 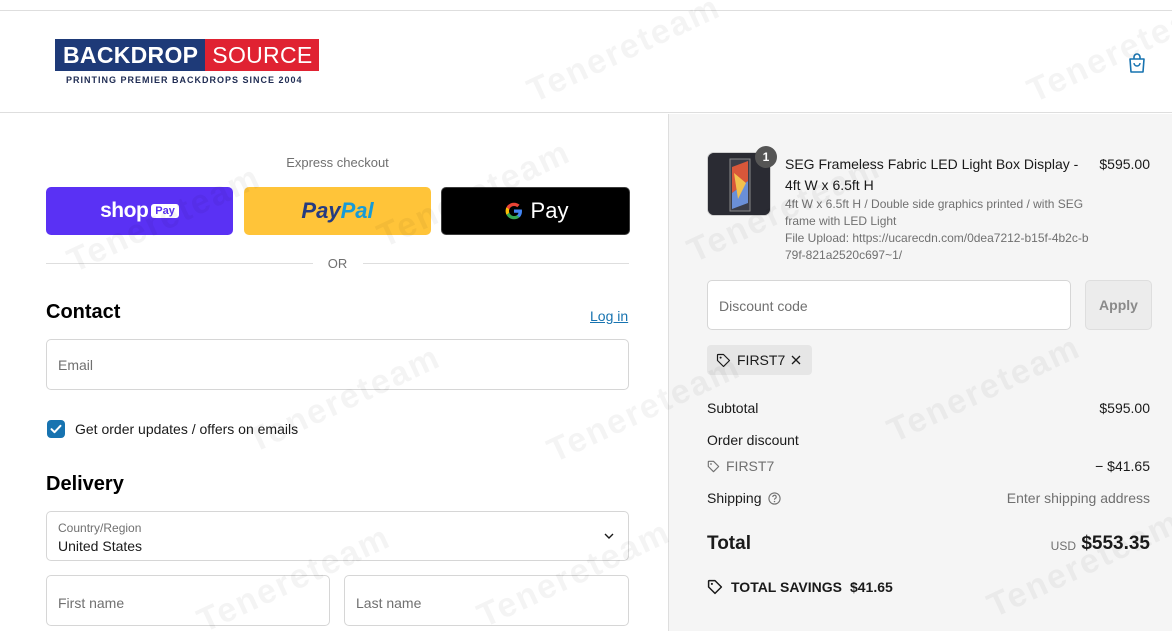 What do you see at coordinates (486, 600) in the screenshot?
I see `last-name-field: Last name` at bounding box center [486, 600].